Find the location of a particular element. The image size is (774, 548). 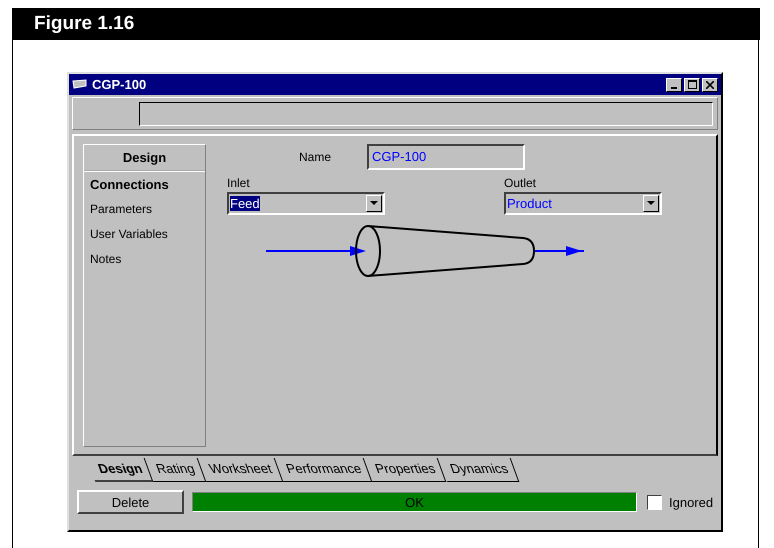

name-label: Name is located at coordinates (315, 157).